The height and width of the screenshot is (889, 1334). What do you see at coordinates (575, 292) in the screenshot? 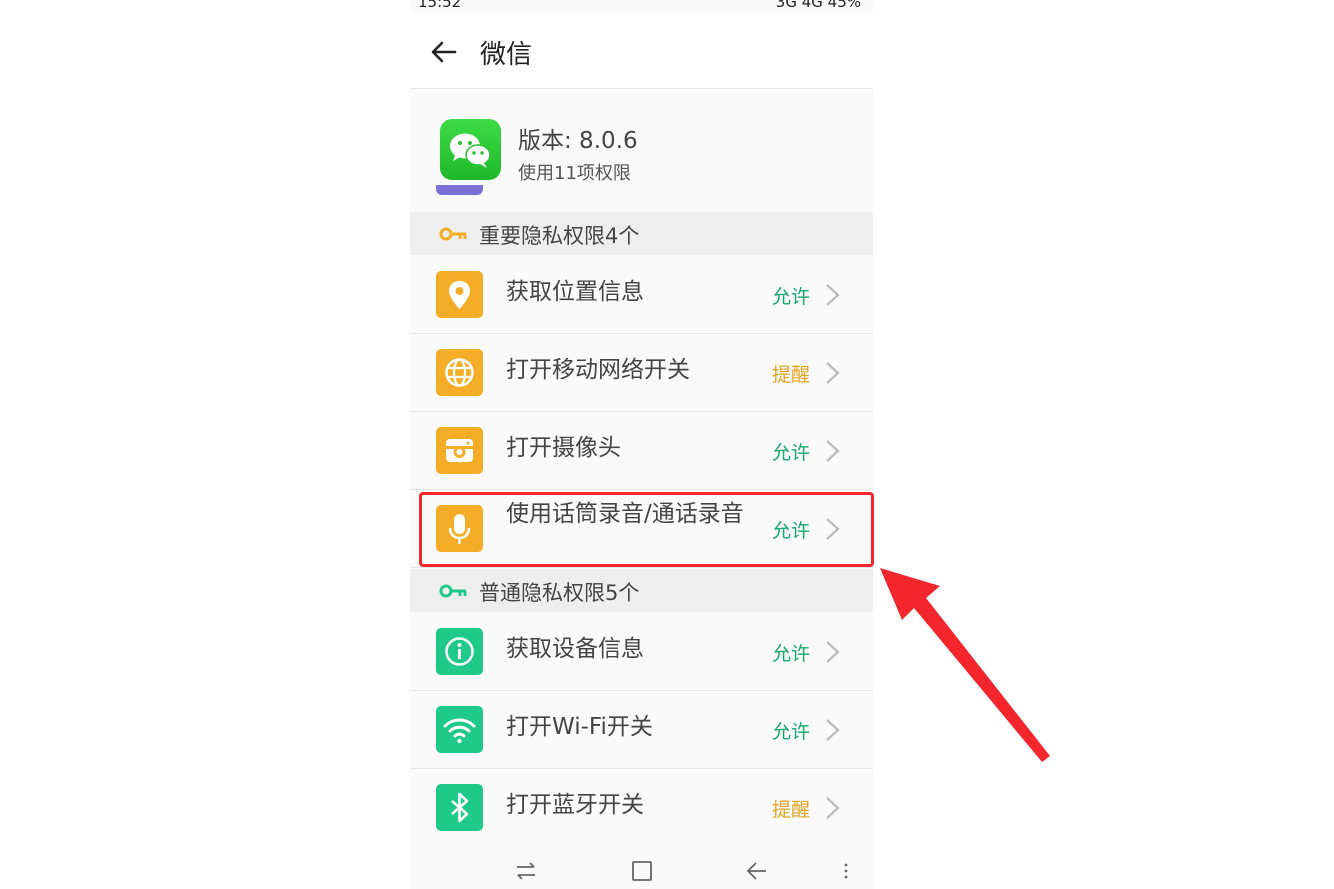
I see `permission-label: 获取位置信息` at bounding box center [575, 292].